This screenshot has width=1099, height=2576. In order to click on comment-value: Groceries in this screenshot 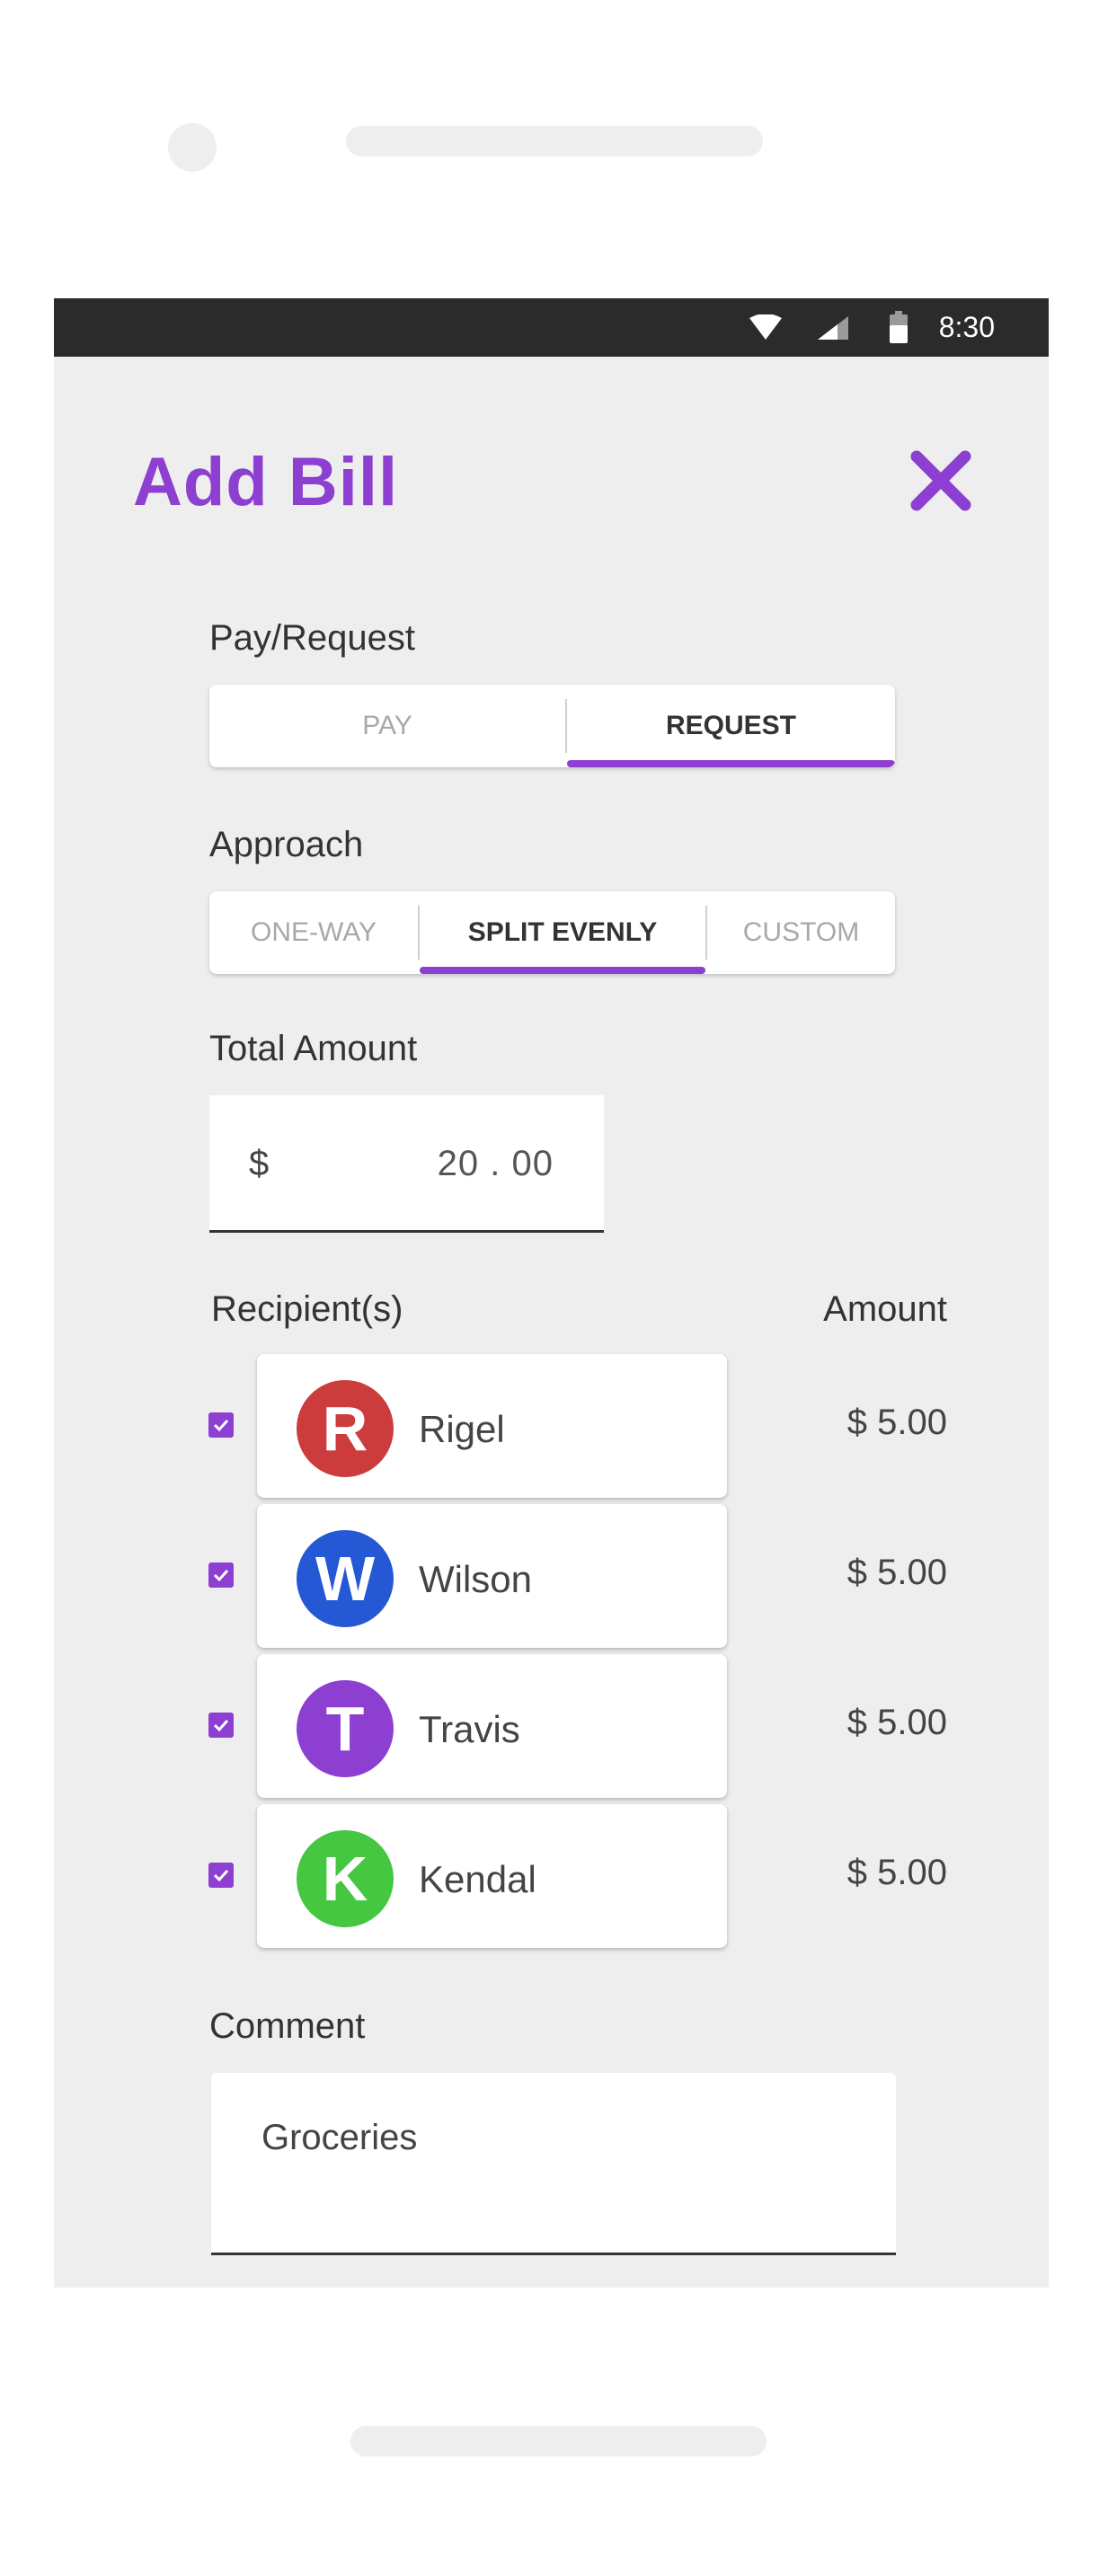, I will do `click(339, 2137)`.